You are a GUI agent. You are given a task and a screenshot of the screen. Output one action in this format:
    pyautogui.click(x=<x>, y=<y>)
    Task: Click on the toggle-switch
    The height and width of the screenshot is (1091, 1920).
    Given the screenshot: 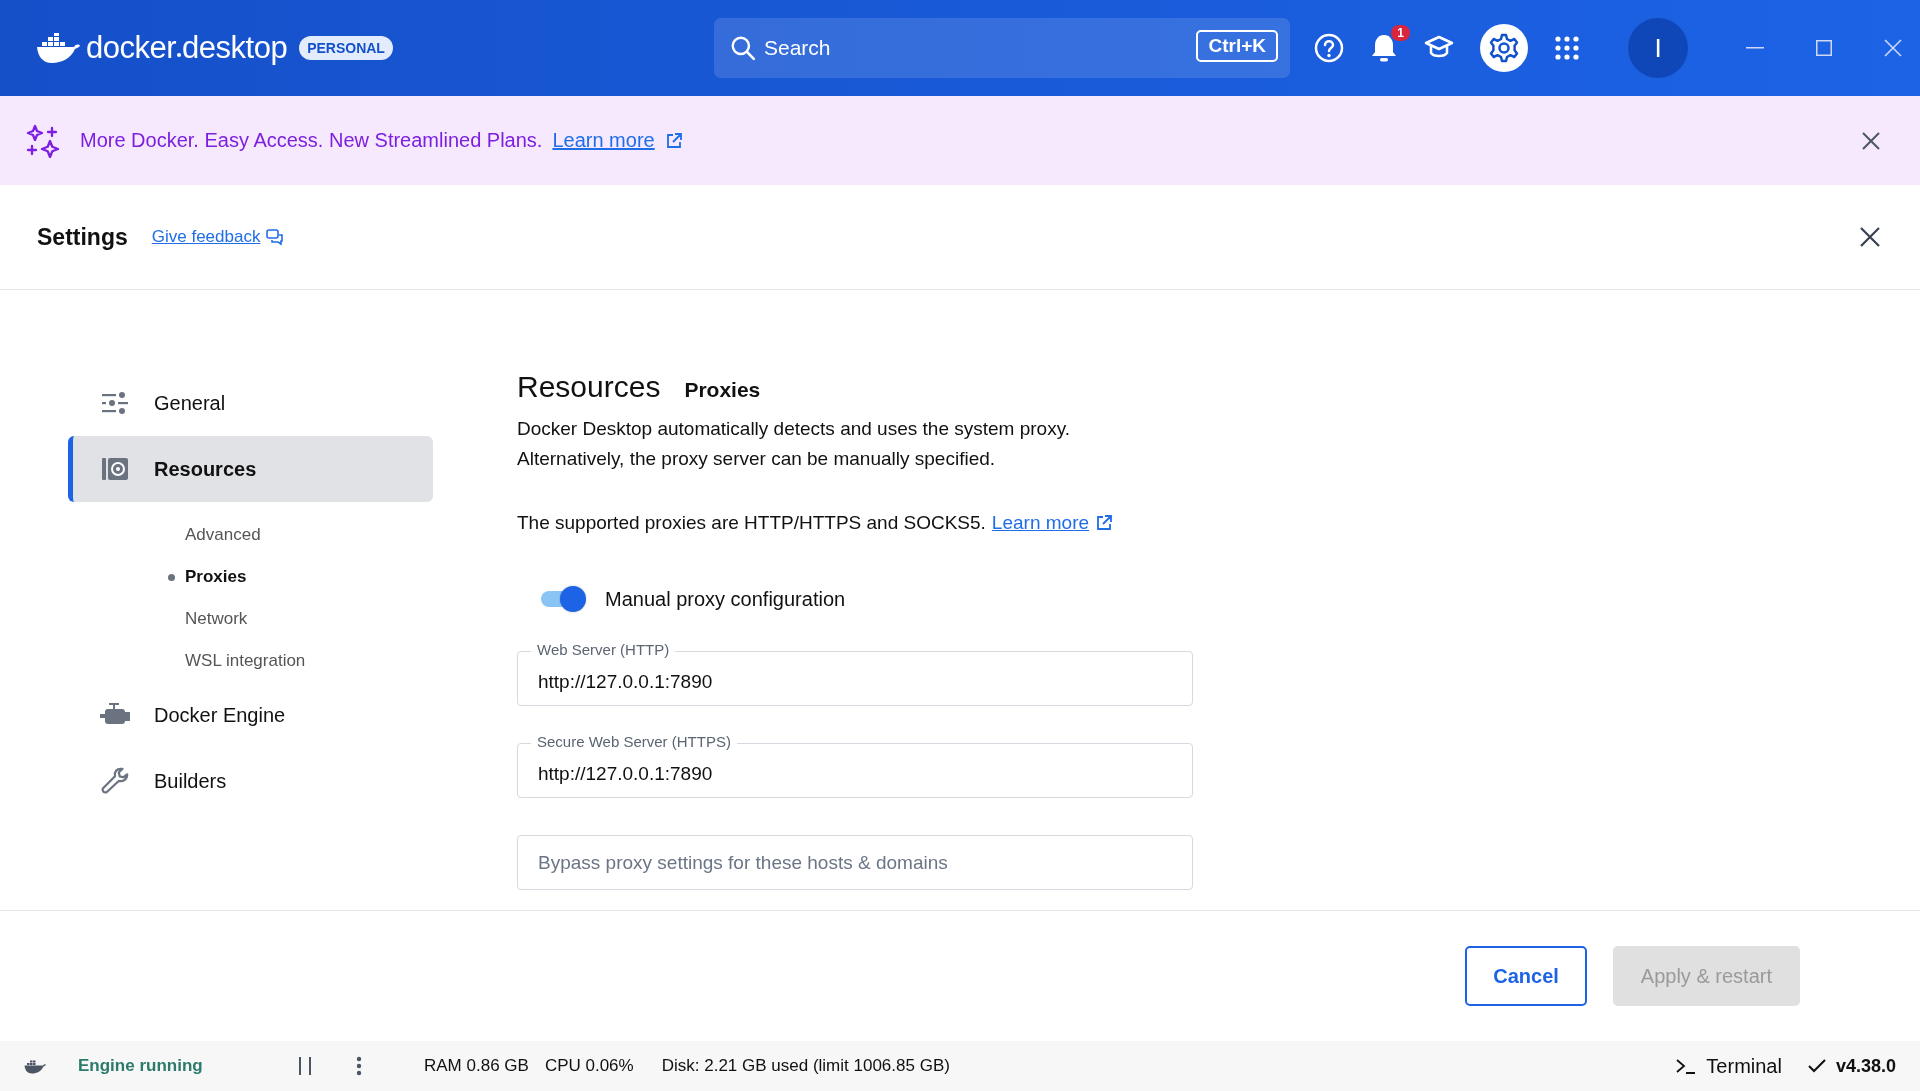 What is the action you would take?
    pyautogui.click(x=563, y=599)
    